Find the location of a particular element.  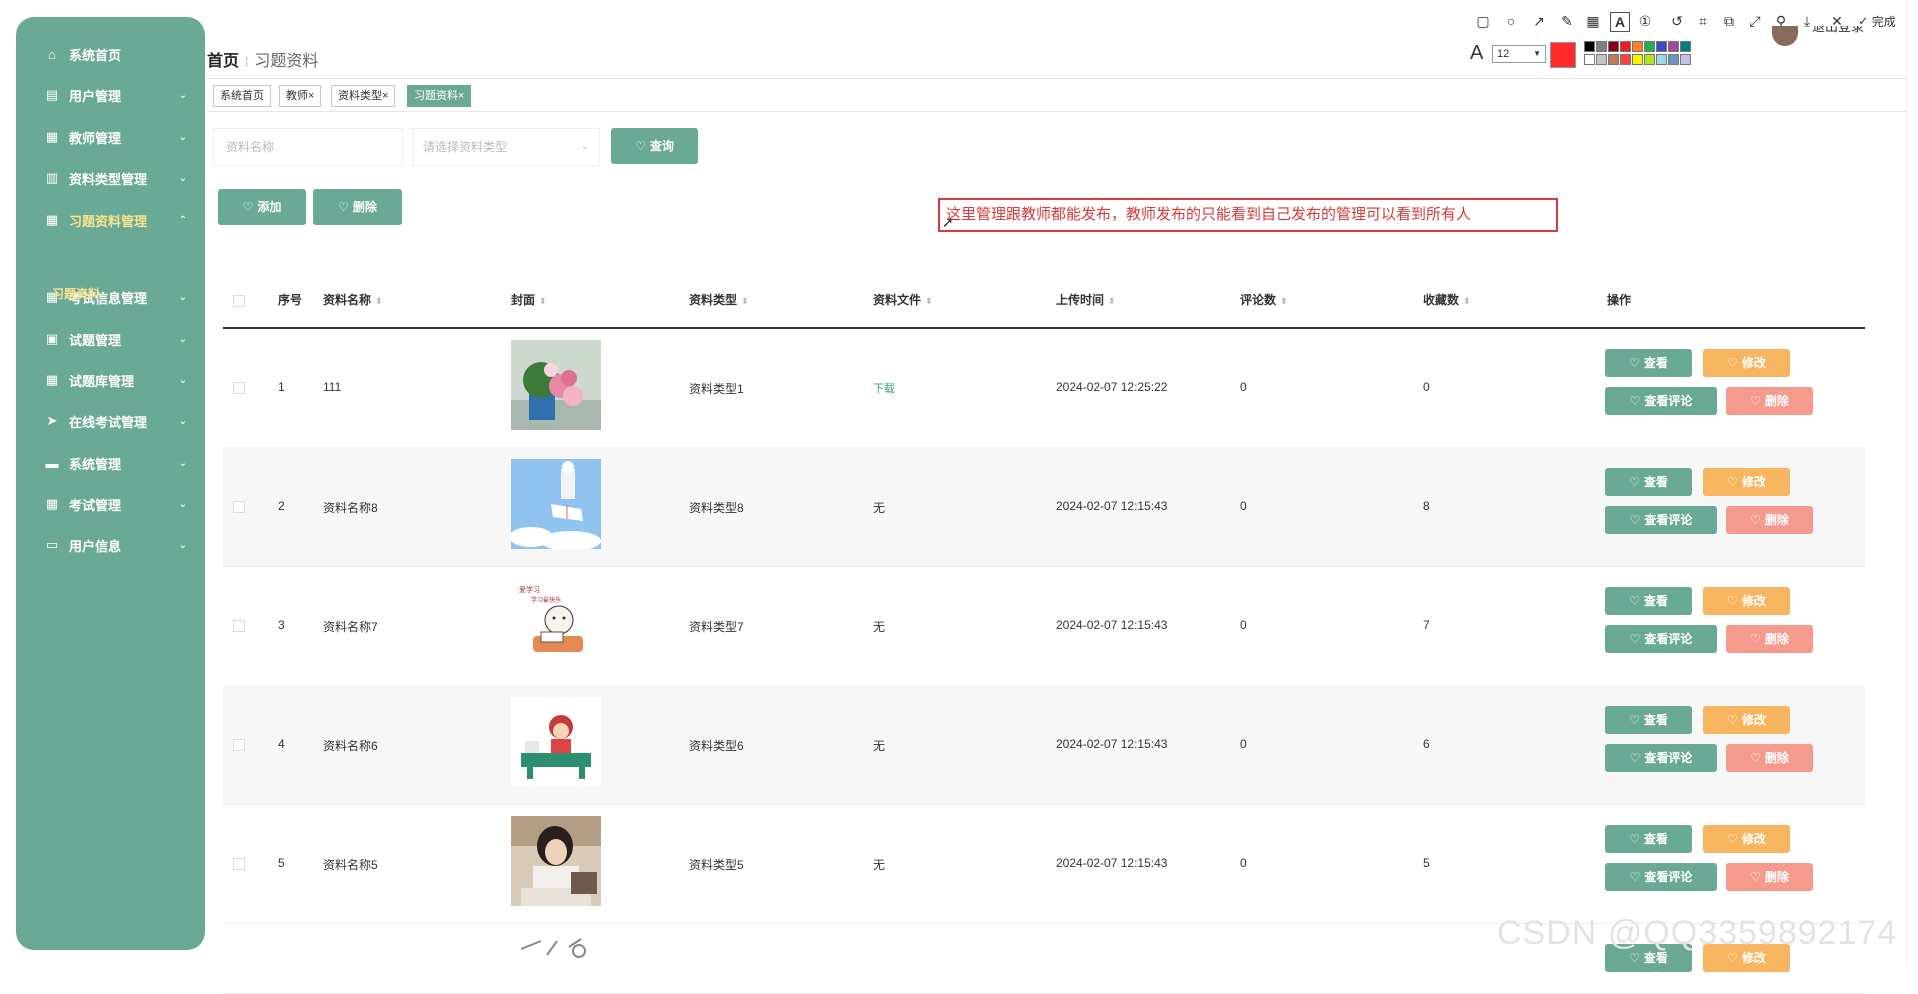

sidebar-item: ▦ 考试管理 ⌄ is located at coordinates (110, 504).